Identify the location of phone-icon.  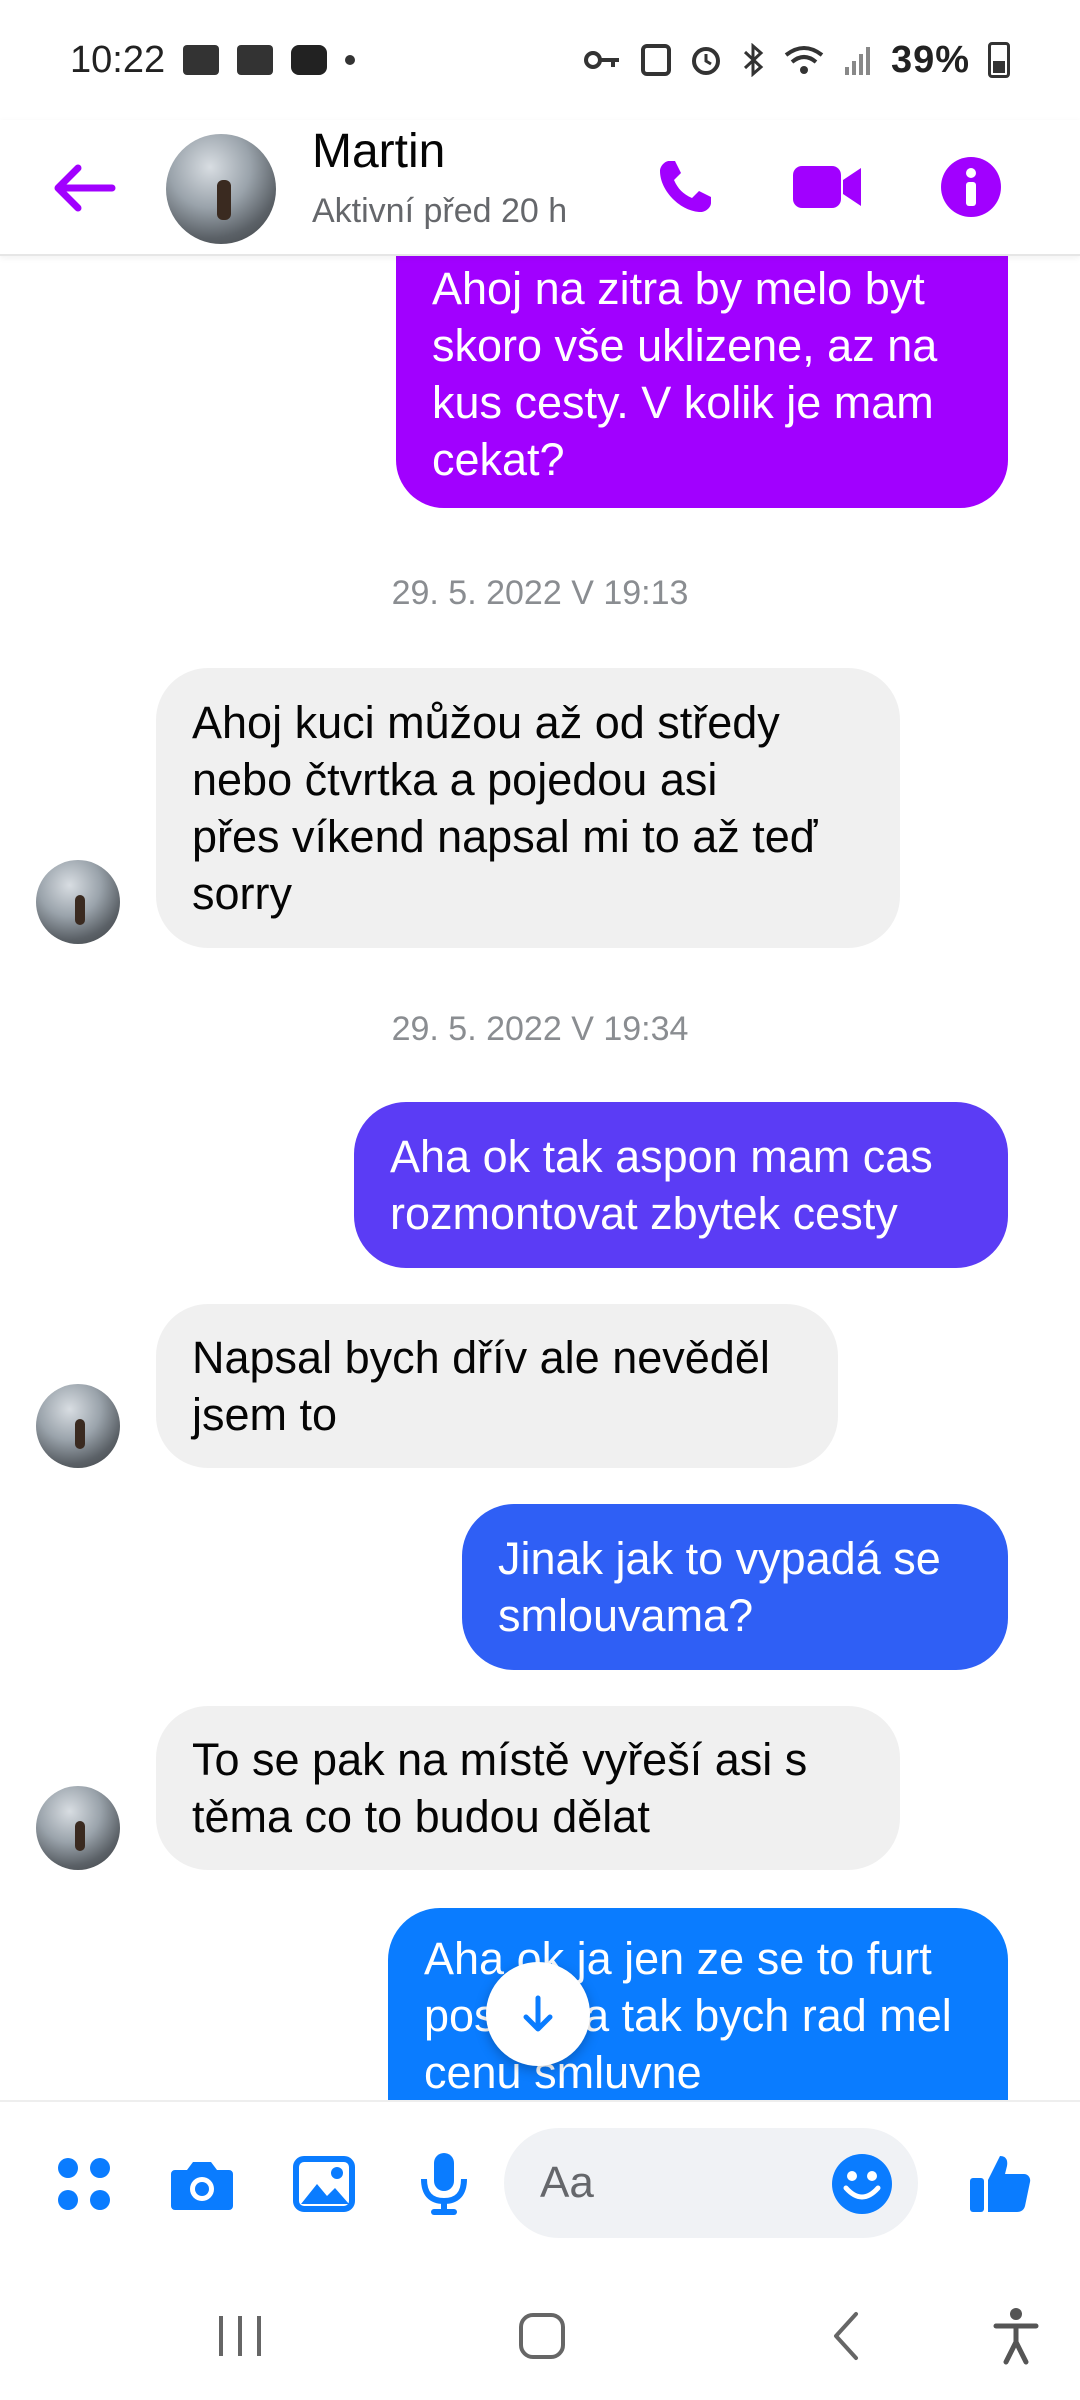
(685, 186).